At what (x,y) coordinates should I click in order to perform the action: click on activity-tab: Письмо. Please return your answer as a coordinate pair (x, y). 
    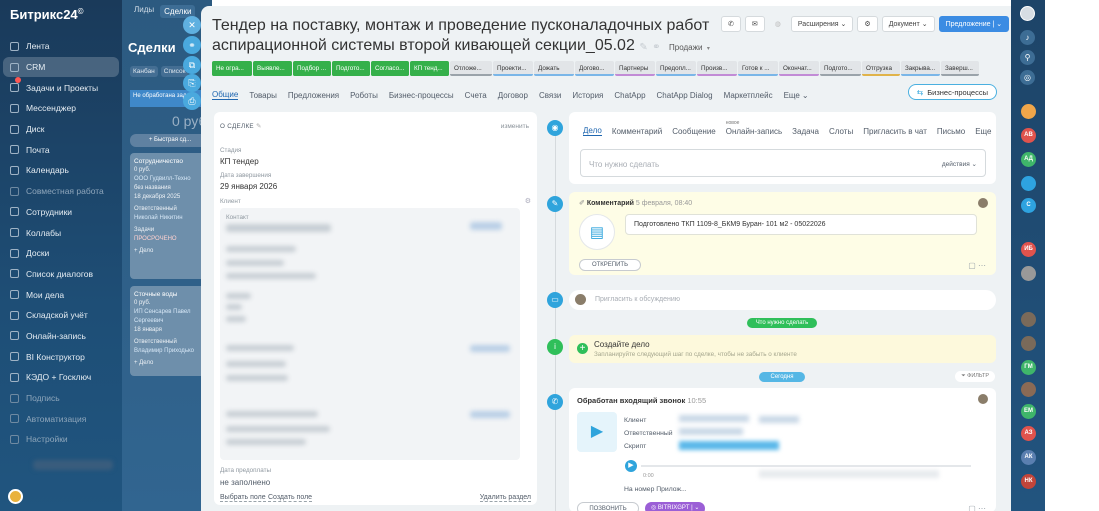
    Looking at the image, I should click on (951, 131).